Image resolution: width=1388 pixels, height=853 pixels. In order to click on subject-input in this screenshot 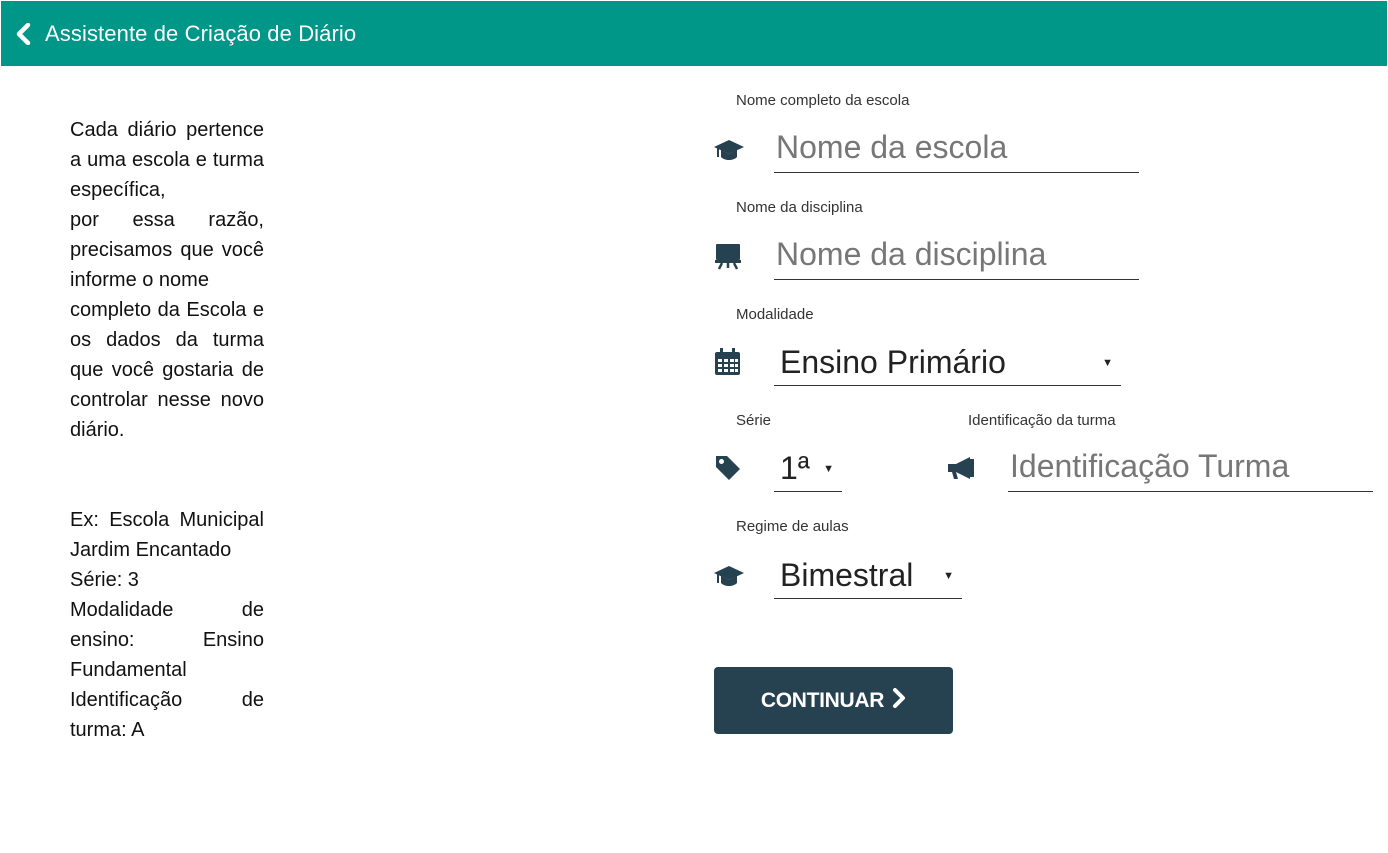, I will do `click(956, 257)`.